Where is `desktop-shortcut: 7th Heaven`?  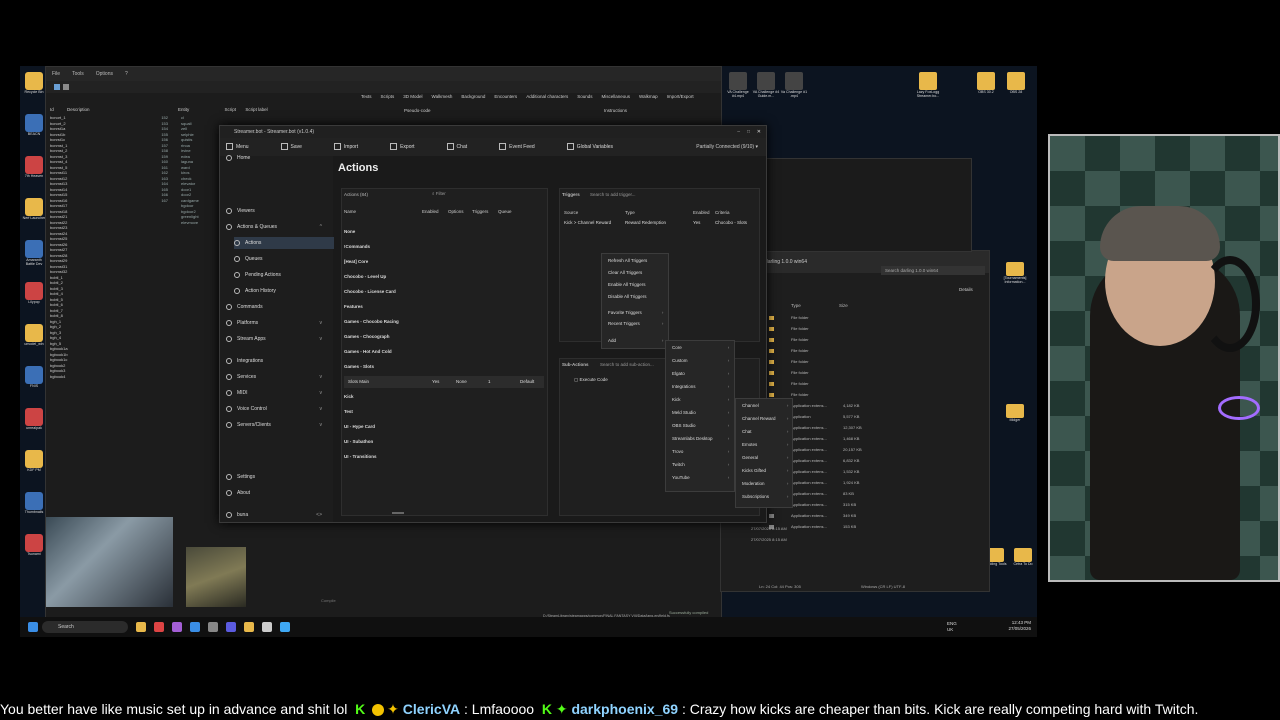 desktop-shortcut: 7th Heaven is located at coordinates (34, 173).